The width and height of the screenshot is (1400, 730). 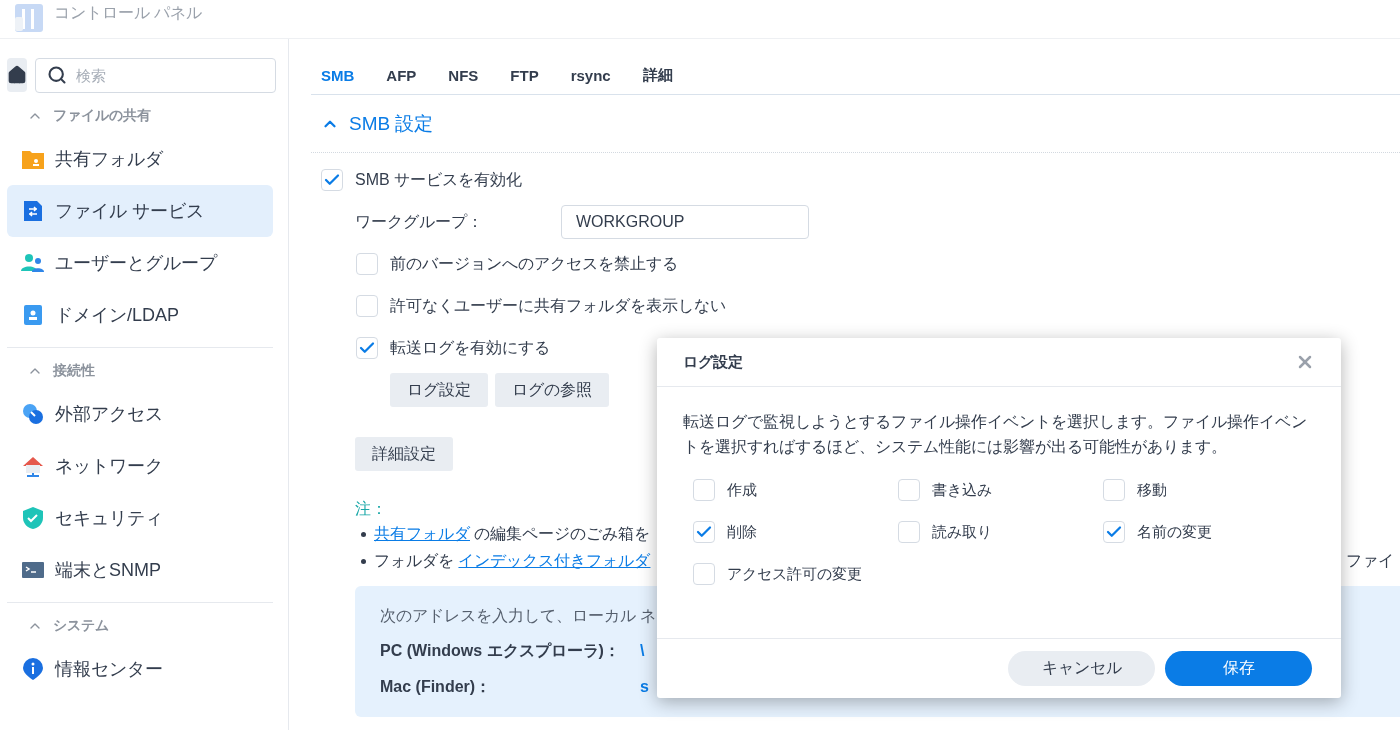 What do you see at coordinates (500, 650) in the screenshot?
I see `address-label: PC (Windows エクスプローラ)：` at bounding box center [500, 650].